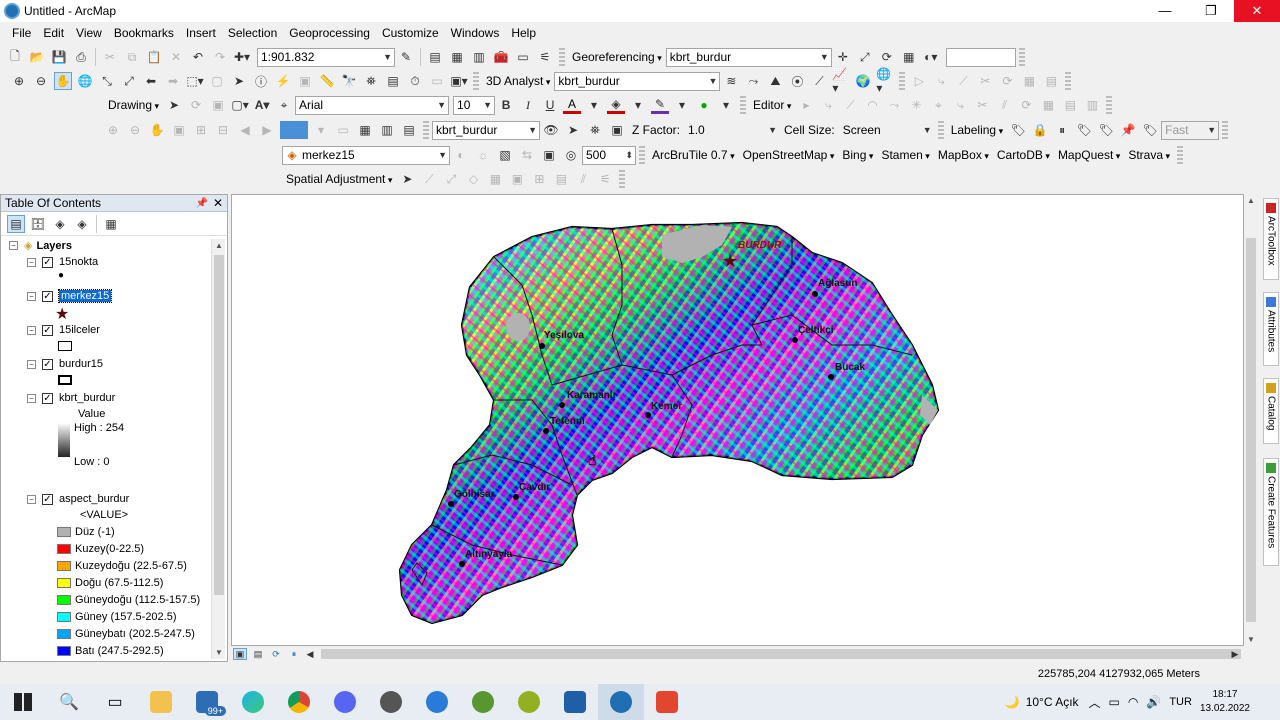 The height and width of the screenshot is (720, 1280). I want to click on layout-back-icon: ◀, so click(245, 130).